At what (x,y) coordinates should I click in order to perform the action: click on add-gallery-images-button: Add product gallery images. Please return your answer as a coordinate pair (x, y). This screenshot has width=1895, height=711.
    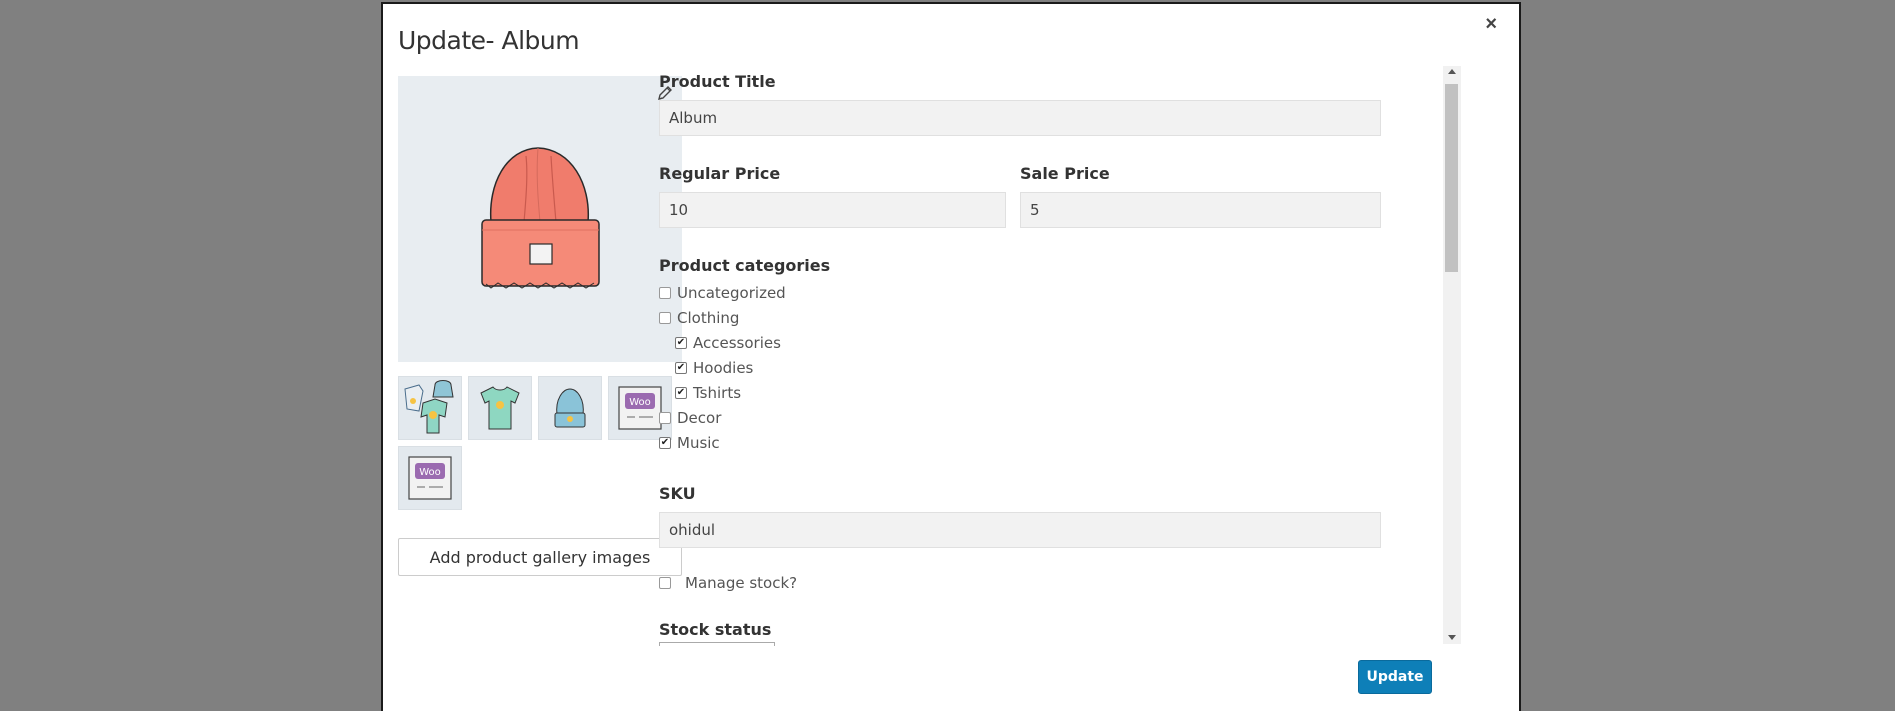
    Looking at the image, I should click on (540, 557).